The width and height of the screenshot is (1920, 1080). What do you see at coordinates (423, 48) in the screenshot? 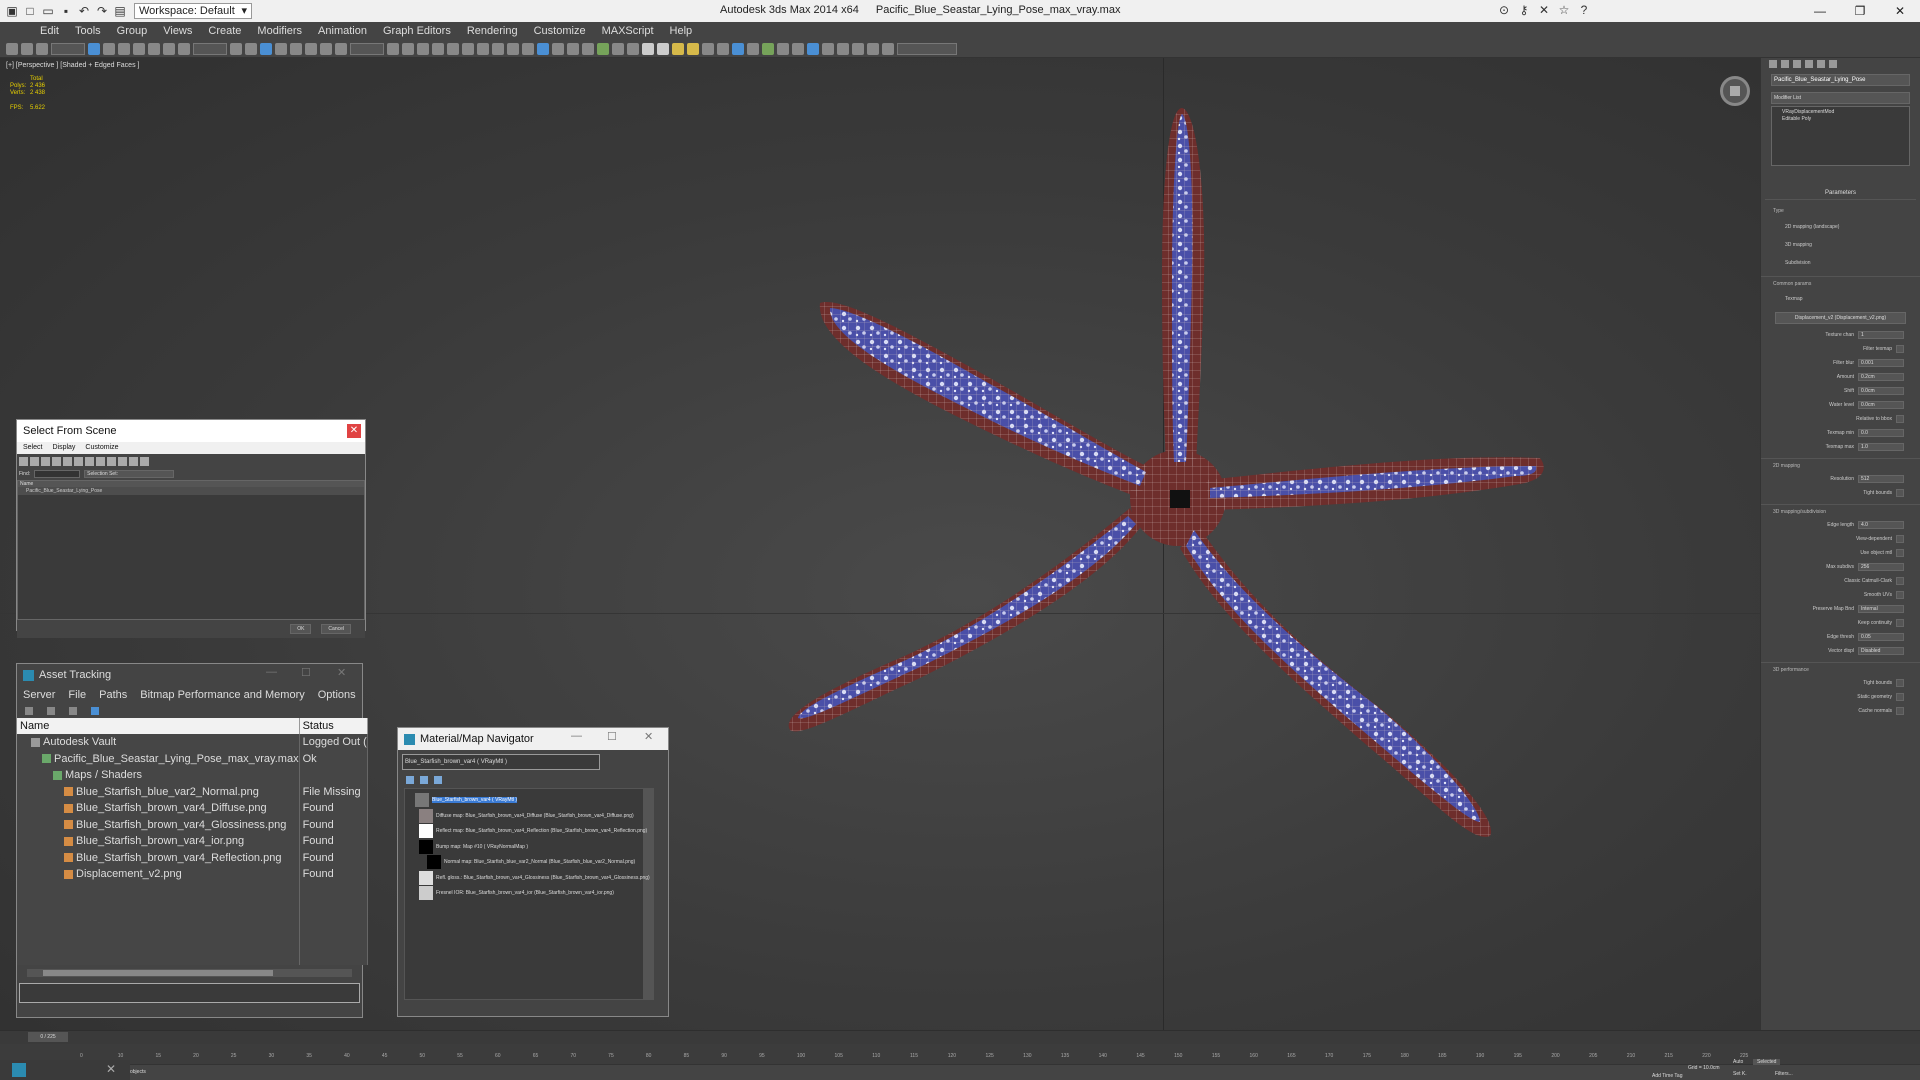
I see `layer-manager-icon` at bounding box center [423, 48].